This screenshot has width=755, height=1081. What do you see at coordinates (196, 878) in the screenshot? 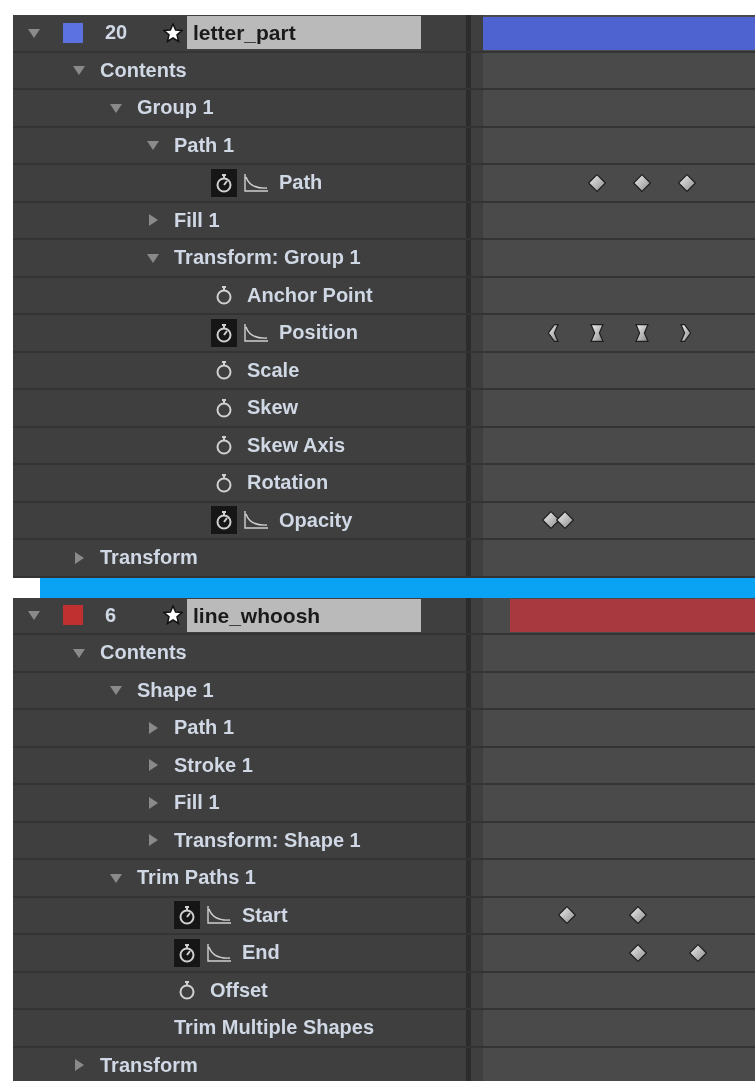
I see `group-label: Trim Paths 1` at bounding box center [196, 878].